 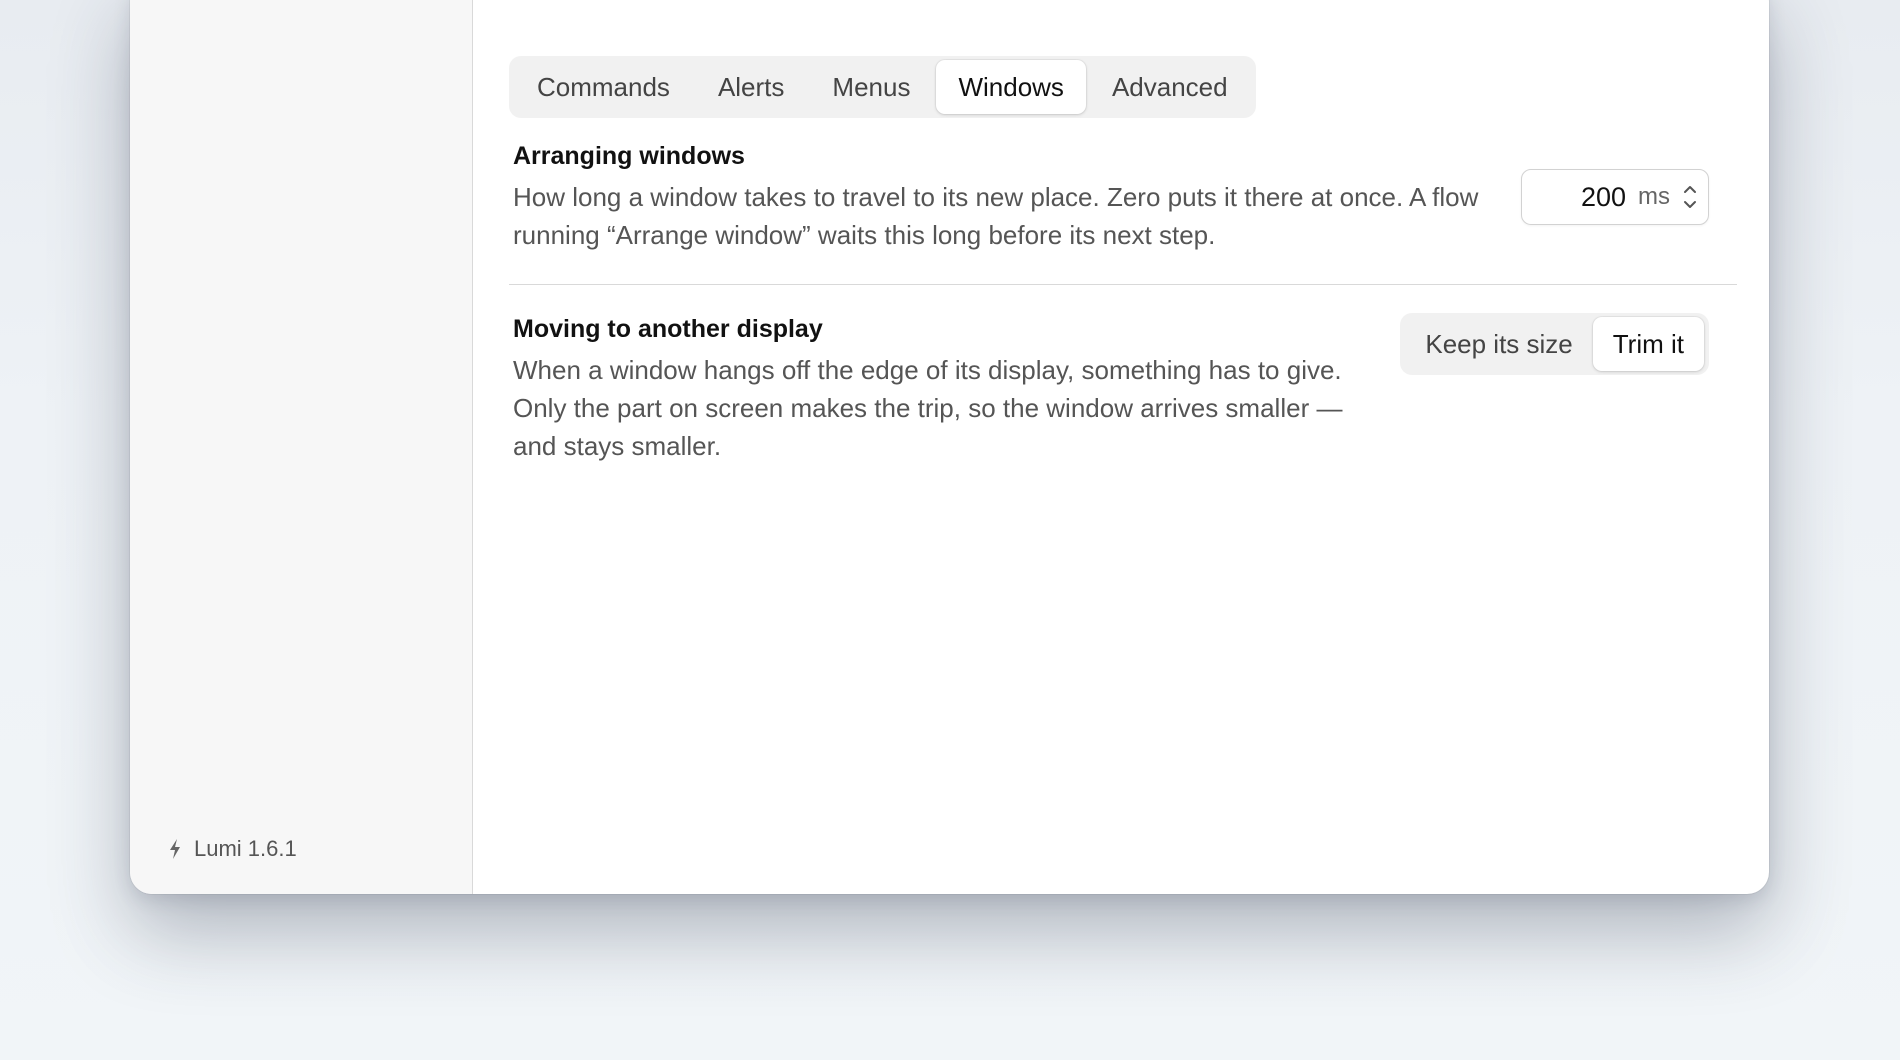 I want to click on tab-menus: Menus, so click(x=871, y=87).